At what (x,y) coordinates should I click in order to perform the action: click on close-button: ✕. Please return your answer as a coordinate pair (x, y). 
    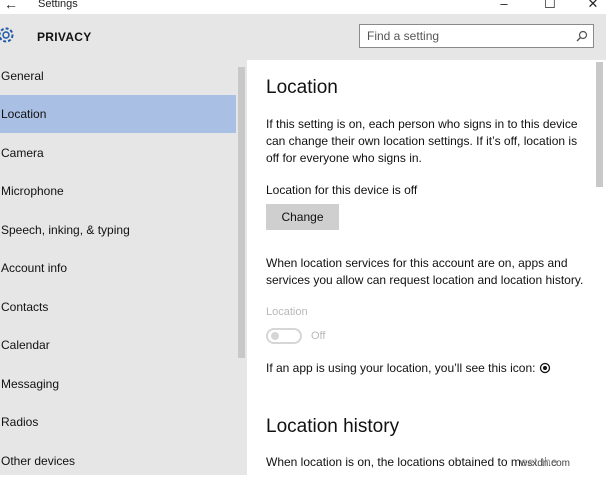
    Looking at the image, I should click on (593, 6).